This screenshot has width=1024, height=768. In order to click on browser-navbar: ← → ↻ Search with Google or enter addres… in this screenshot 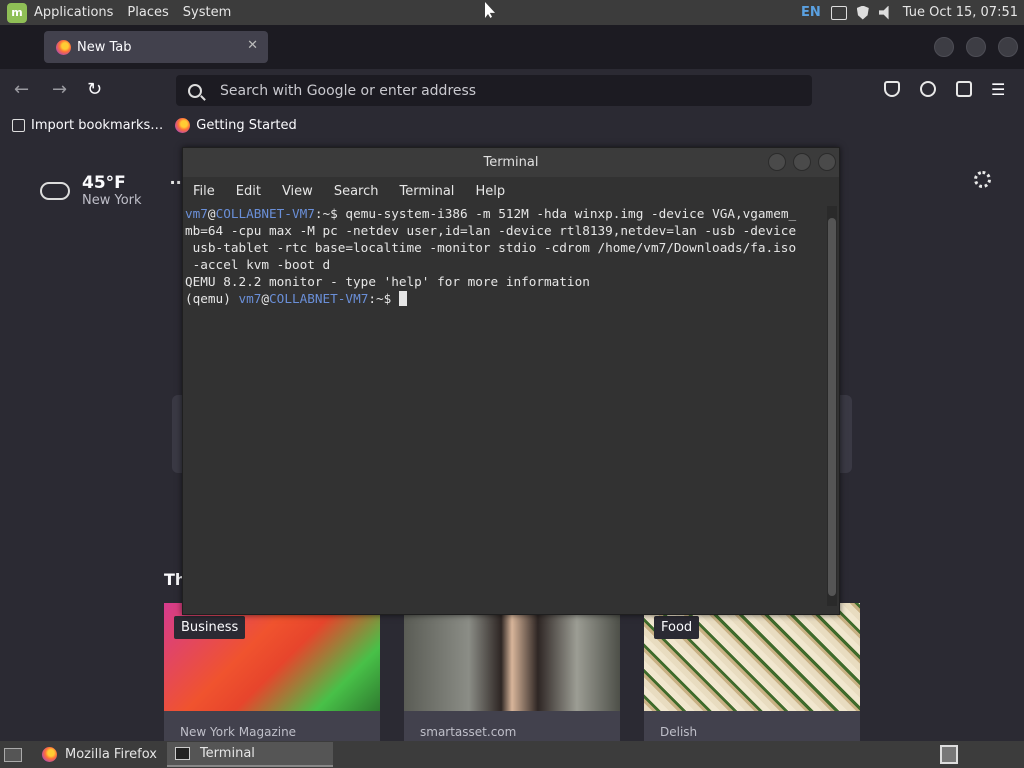, I will do `click(512, 90)`.